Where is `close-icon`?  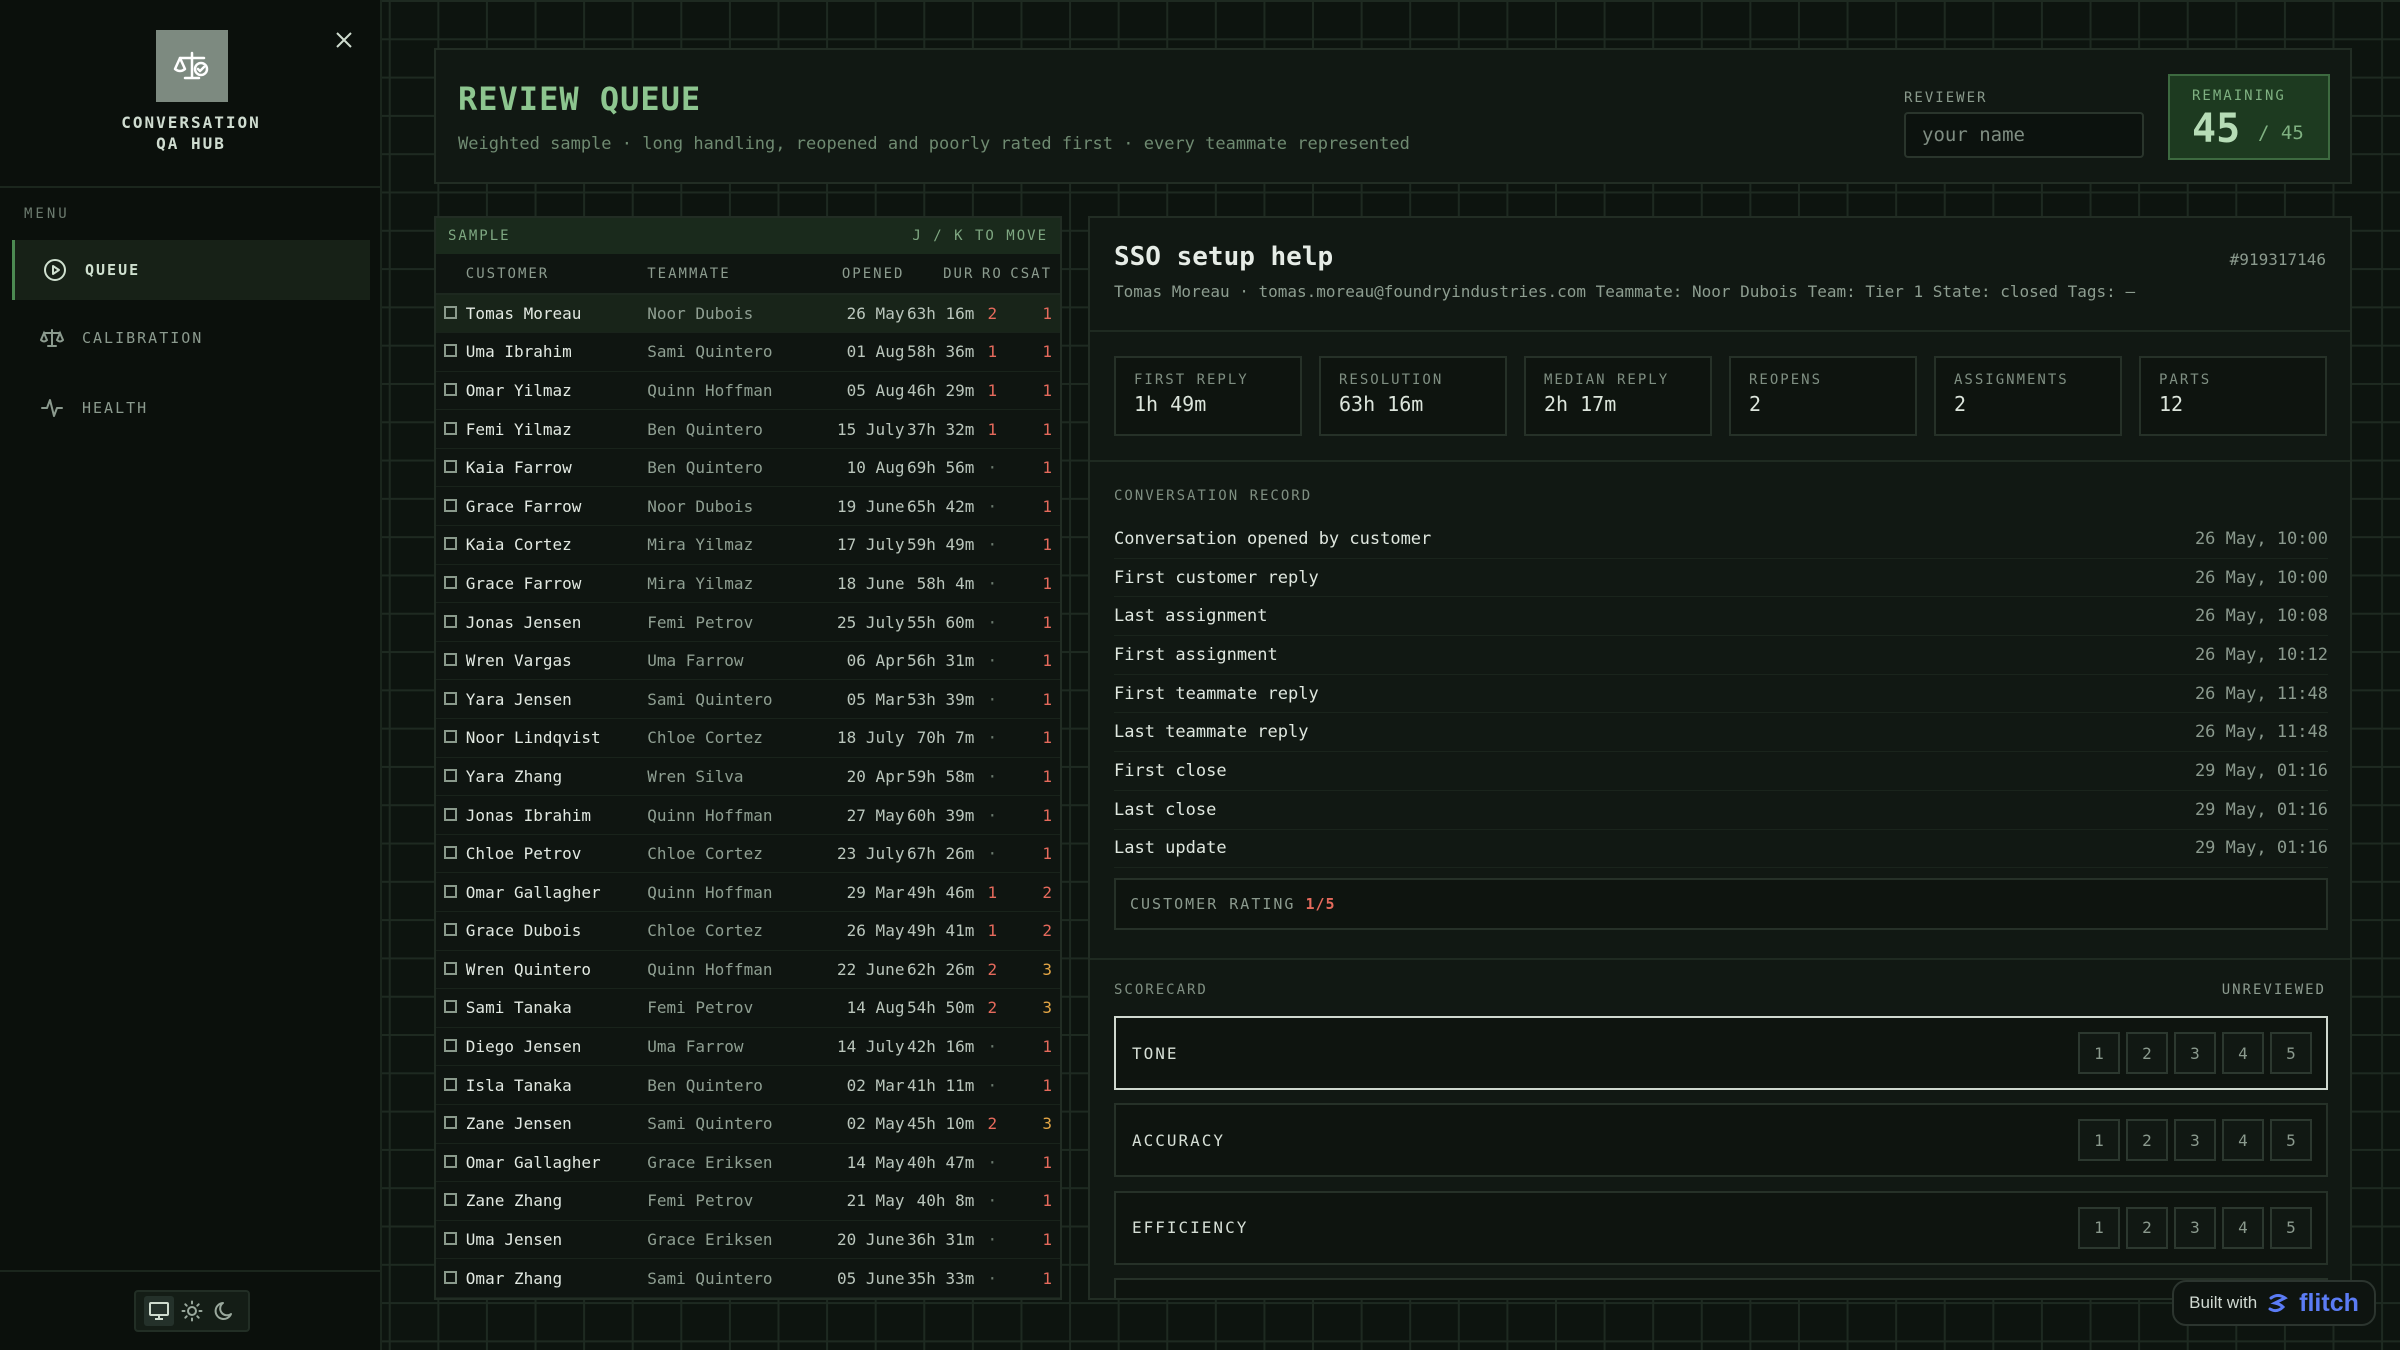 close-icon is located at coordinates (344, 40).